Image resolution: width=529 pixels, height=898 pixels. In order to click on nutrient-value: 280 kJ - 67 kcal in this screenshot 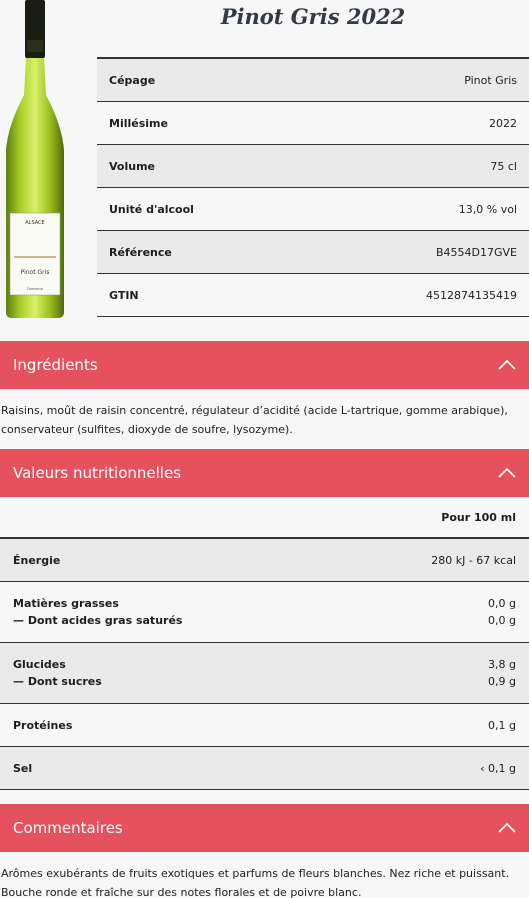, I will do `click(473, 560)`.